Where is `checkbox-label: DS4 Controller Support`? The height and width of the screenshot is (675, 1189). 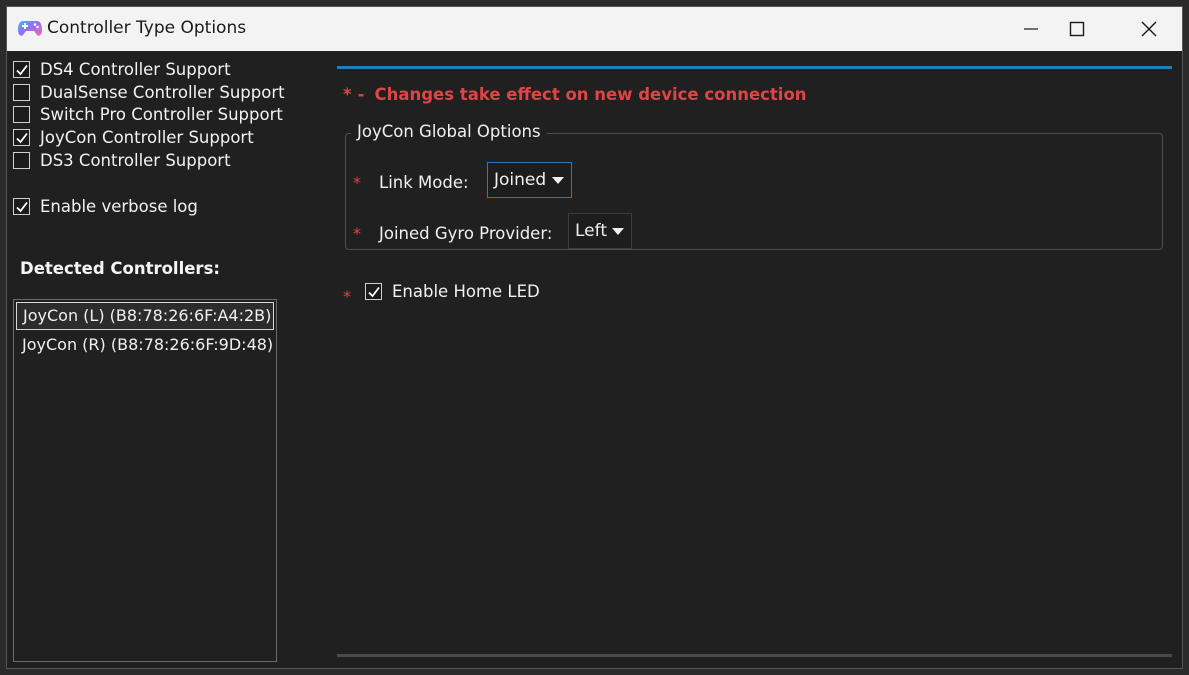
checkbox-label: DS4 Controller Support is located at coordinates (135, 69).